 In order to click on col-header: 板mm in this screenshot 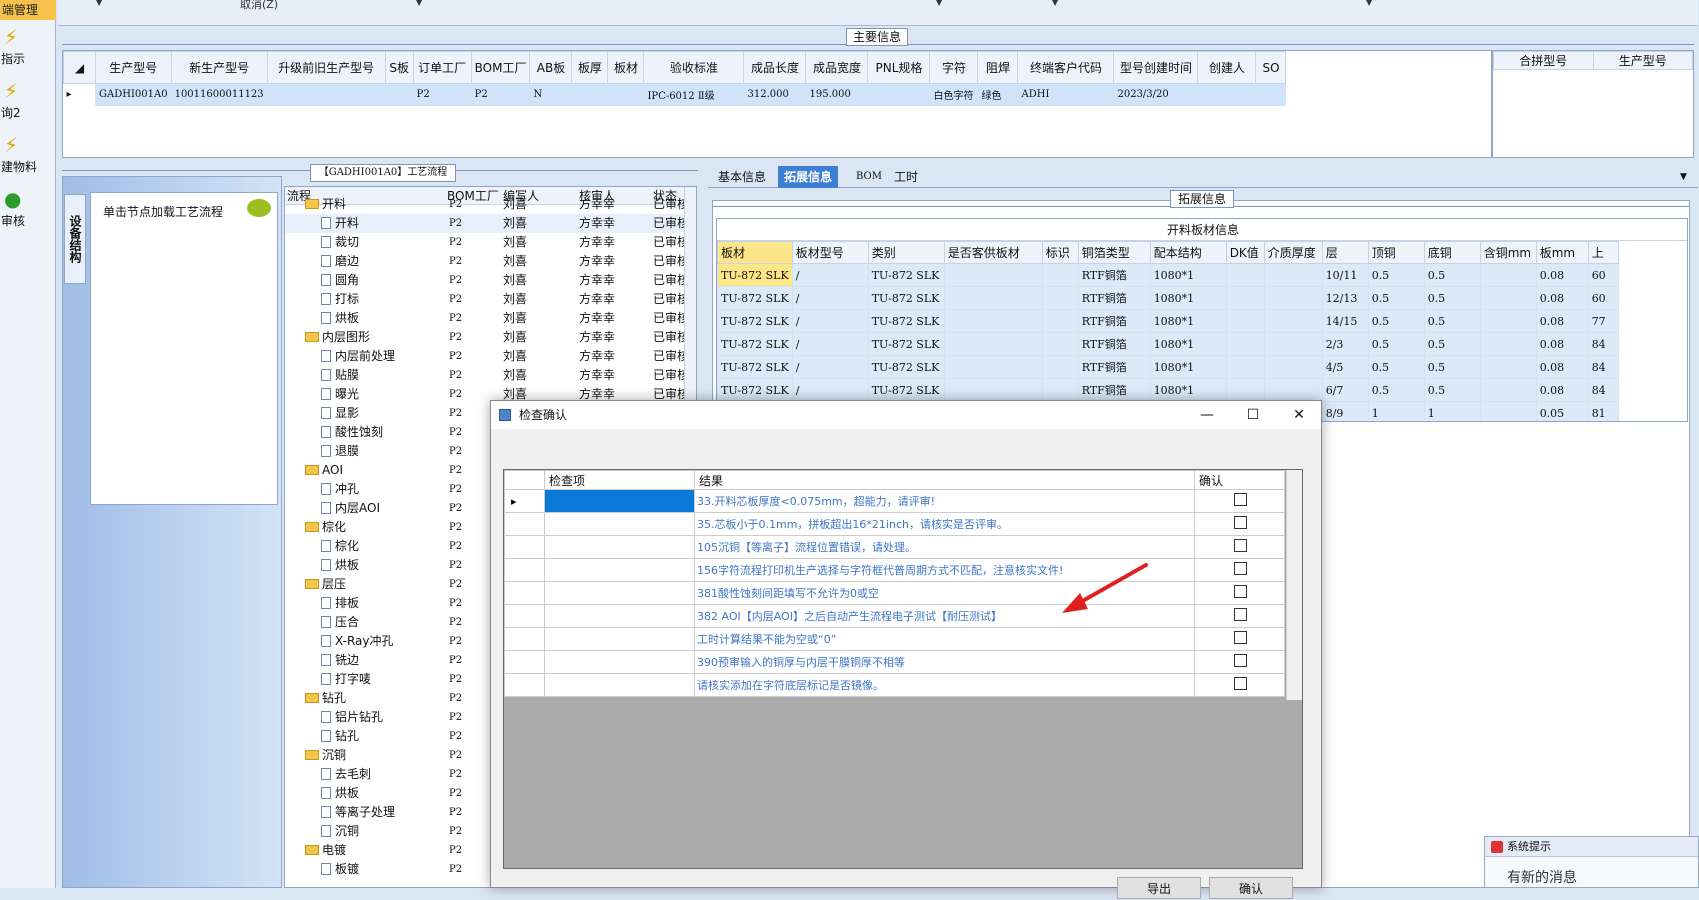, I will do `click(1562, 252)`.